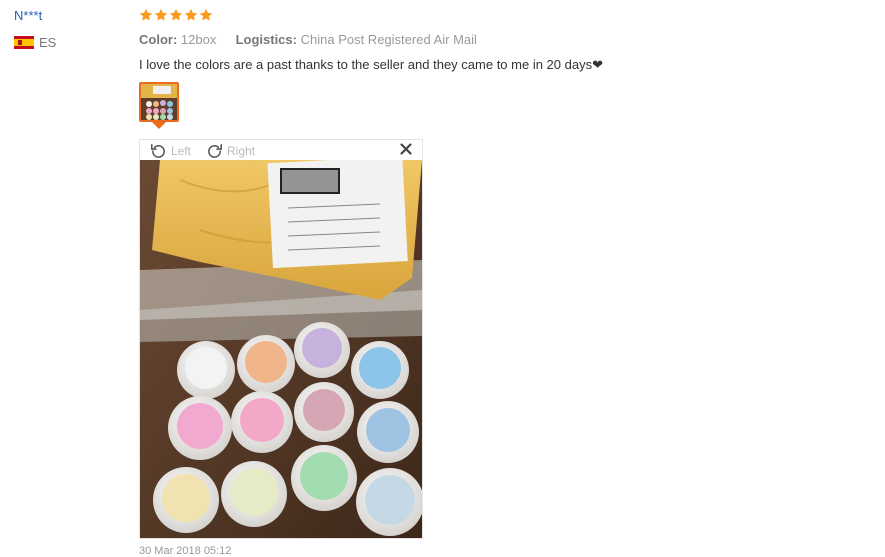 The width and height of the screenshot is (885, 557). I want to click on rotate-left-icon, so click(157, 151).